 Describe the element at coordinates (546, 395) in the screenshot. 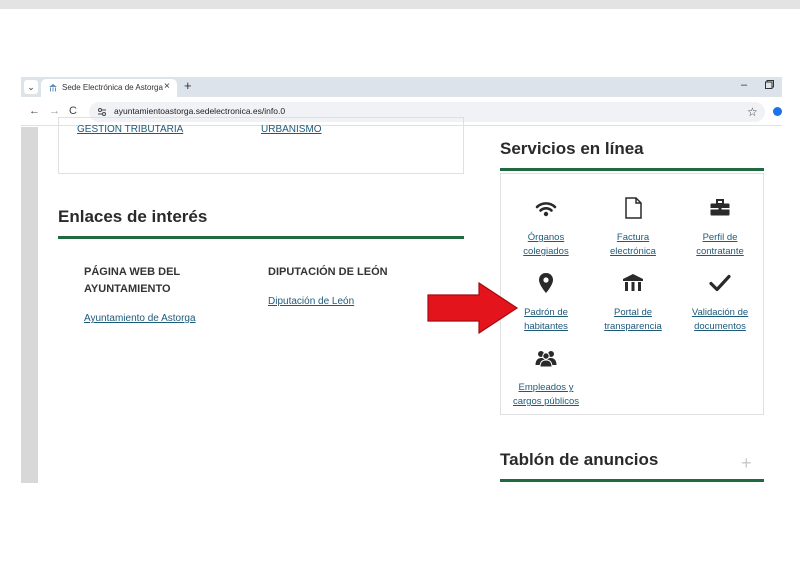

I see `service-label: Empleados y cargos públicos` at that location.